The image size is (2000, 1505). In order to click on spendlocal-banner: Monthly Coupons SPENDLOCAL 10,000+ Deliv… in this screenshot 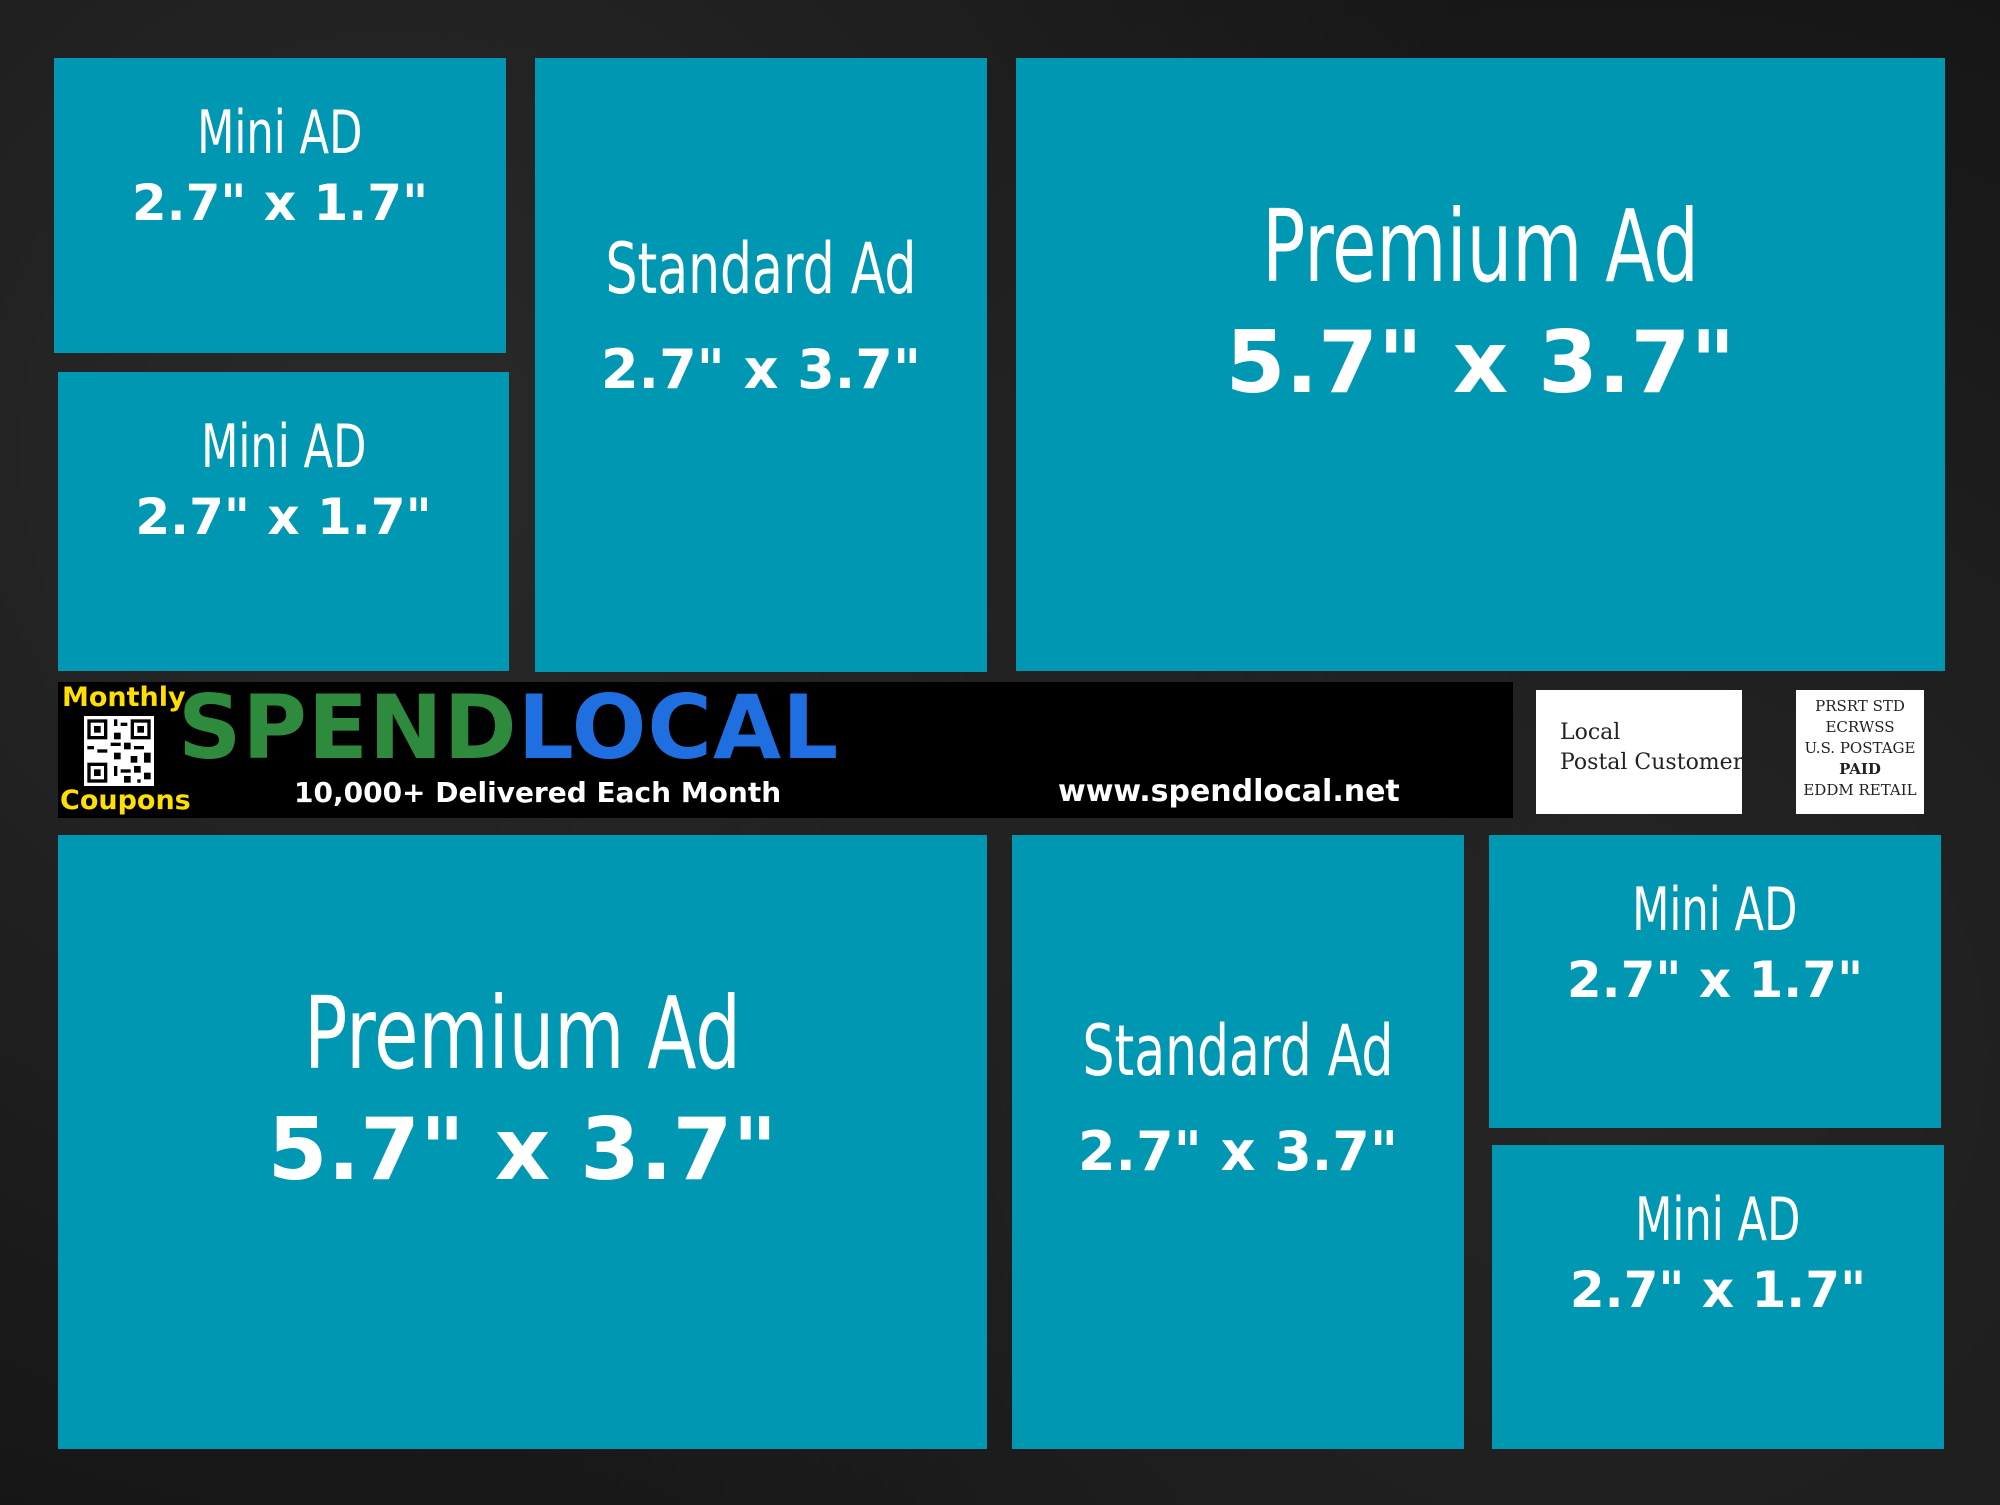, I will do `click(785, 747)`.